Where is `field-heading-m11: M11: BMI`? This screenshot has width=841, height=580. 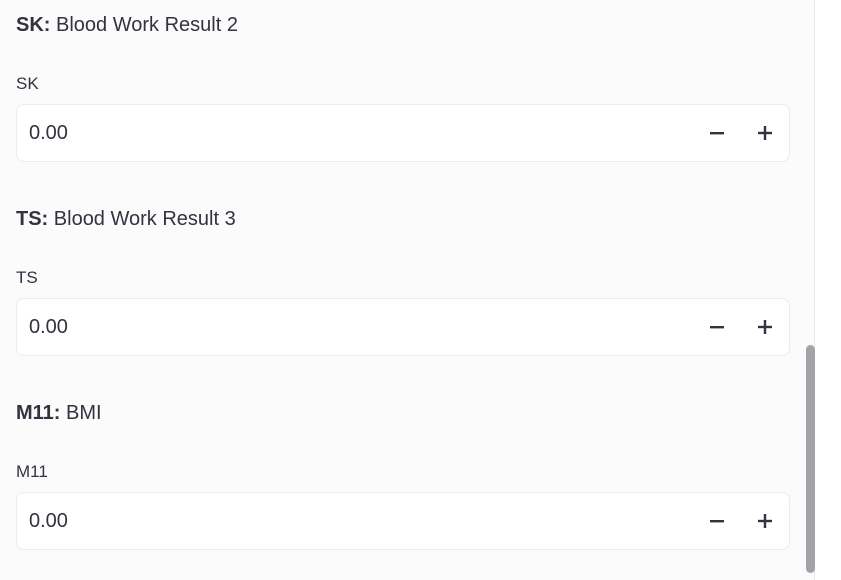 field-heading-m11: M11: BMI is located at coordinates (59, 413).